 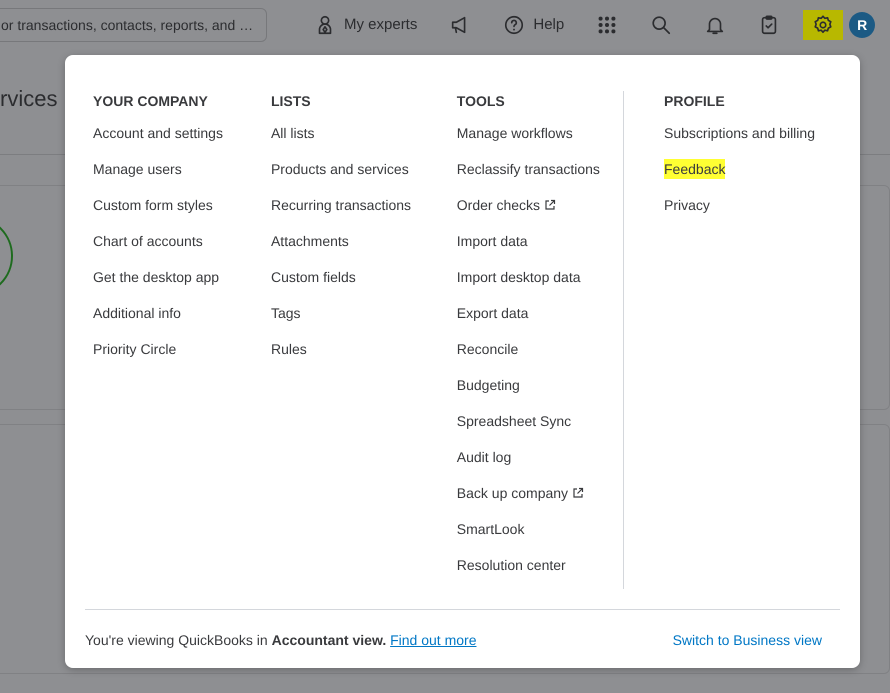 What do you see at coordinates (153, 205) in the screenshot?
I see `menu-item: Custom form styles` at bounding box center [153, 205].